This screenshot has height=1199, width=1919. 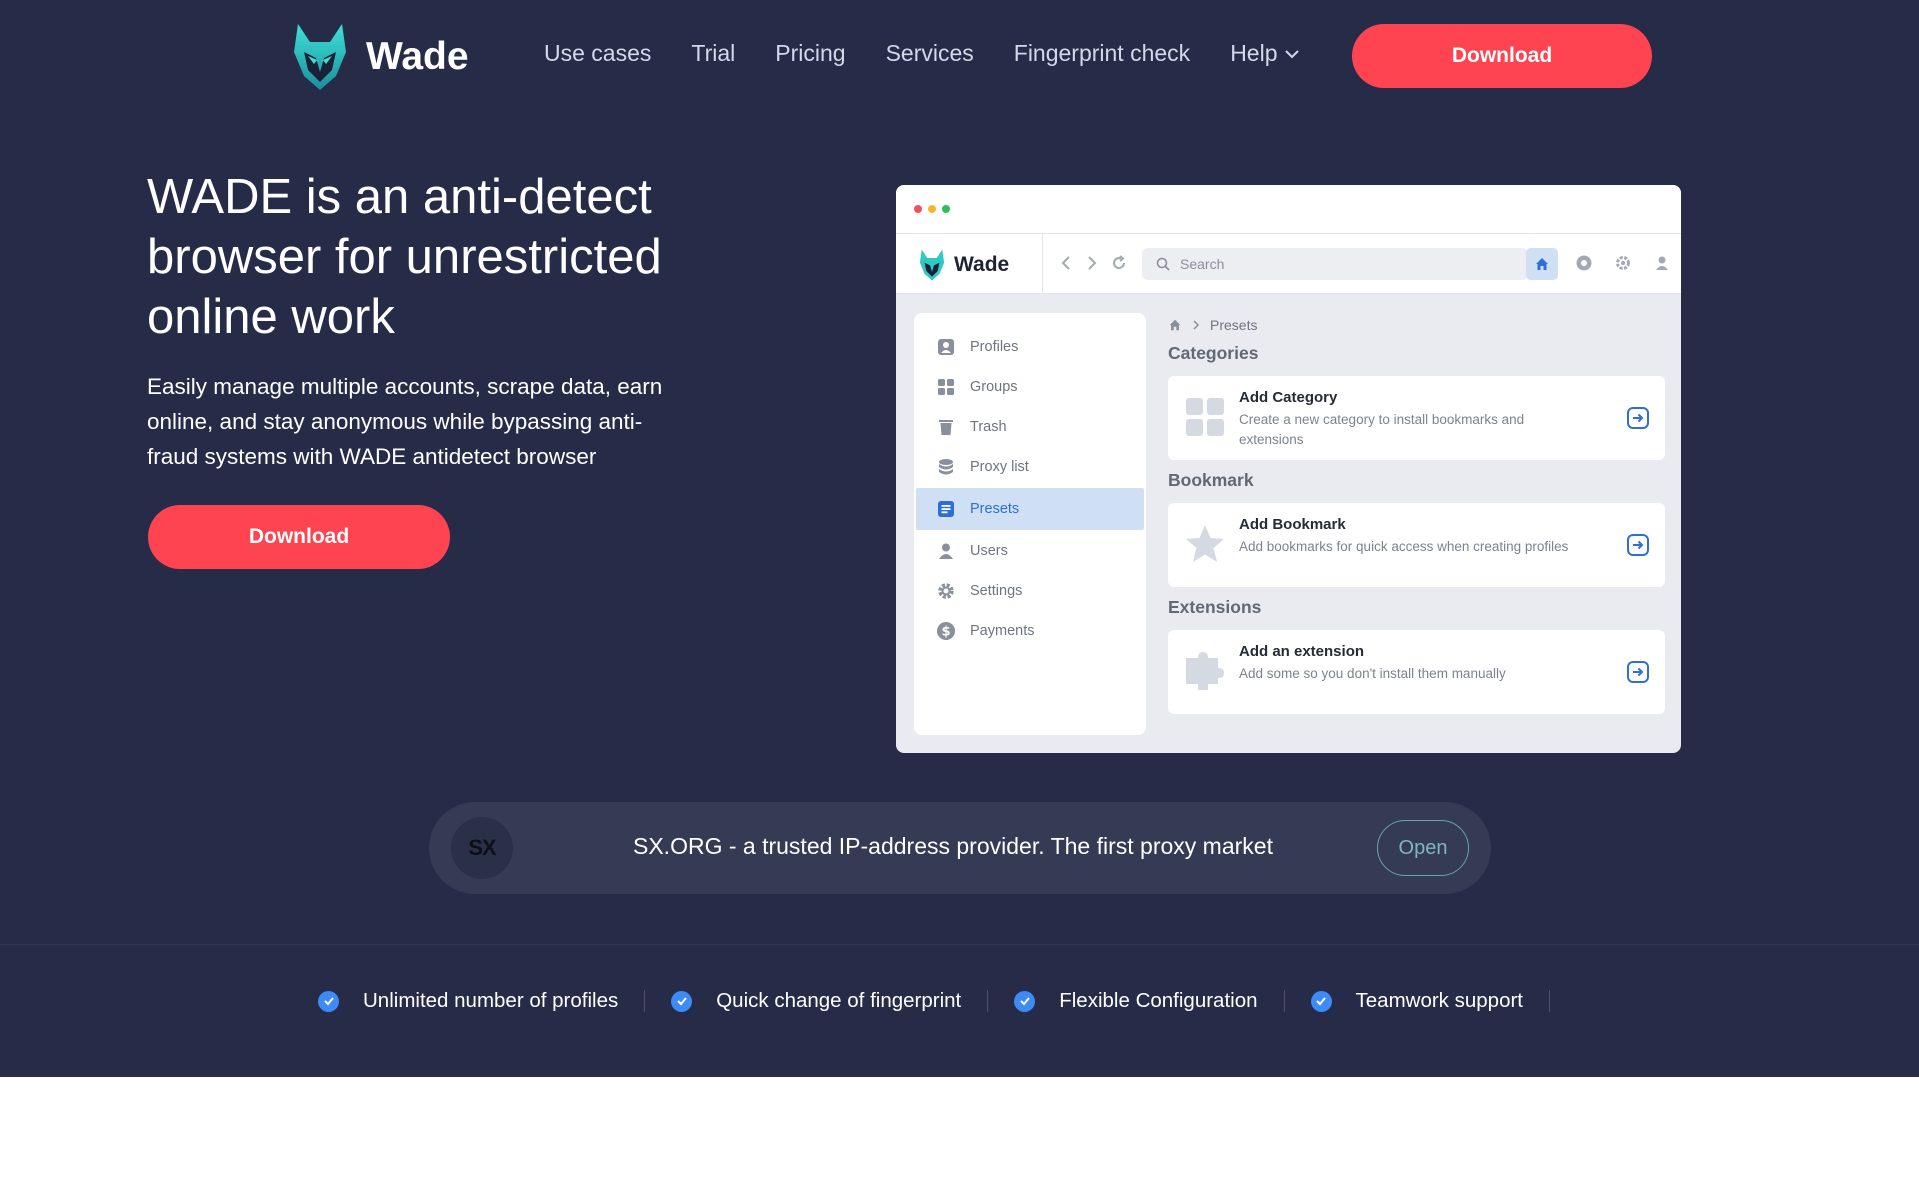 I want to click on maximize-dot, so click(x=946, y=209).